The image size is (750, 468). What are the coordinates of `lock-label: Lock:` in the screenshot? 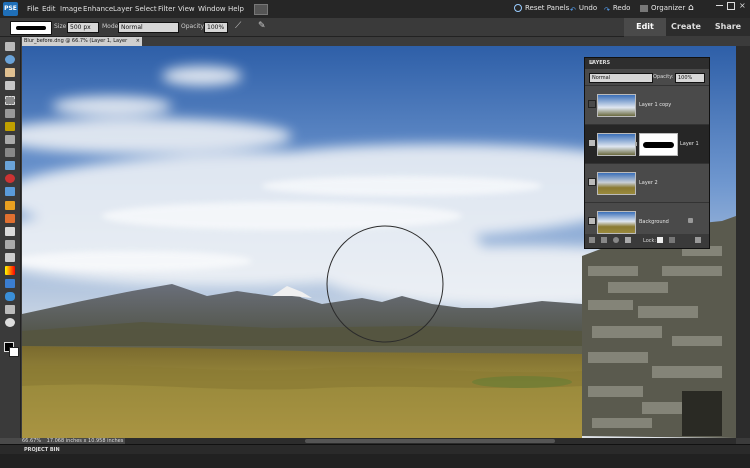 It's located at (650, 241).